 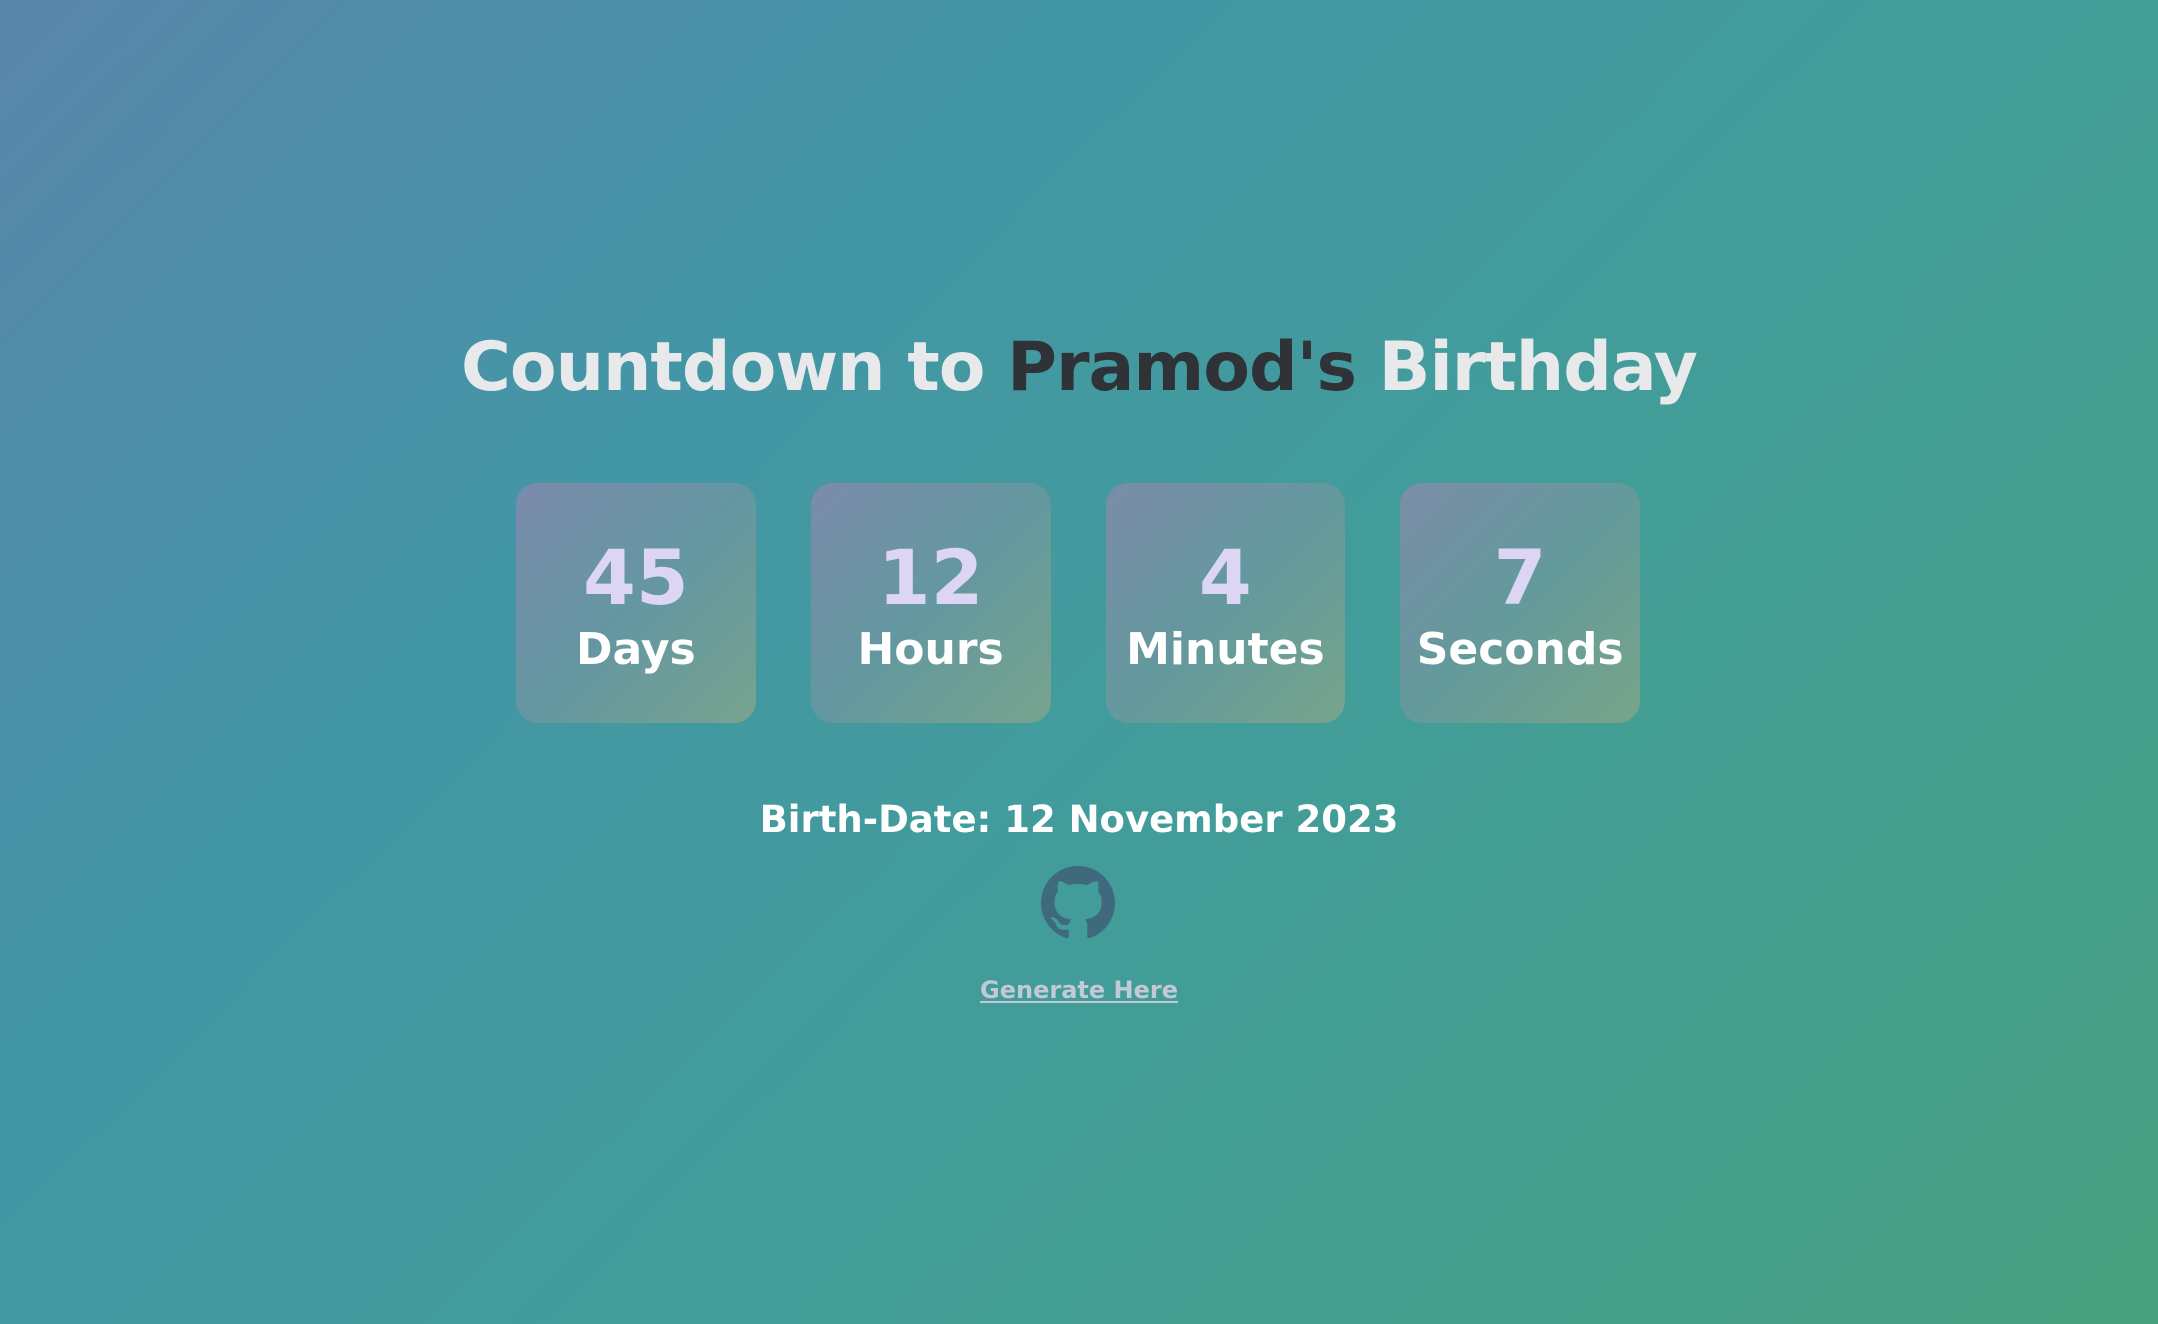 What do you see at coordinates (930, 649) in the screenshot?
I see `hours-label: Hours` at bounding box center [930, 649].